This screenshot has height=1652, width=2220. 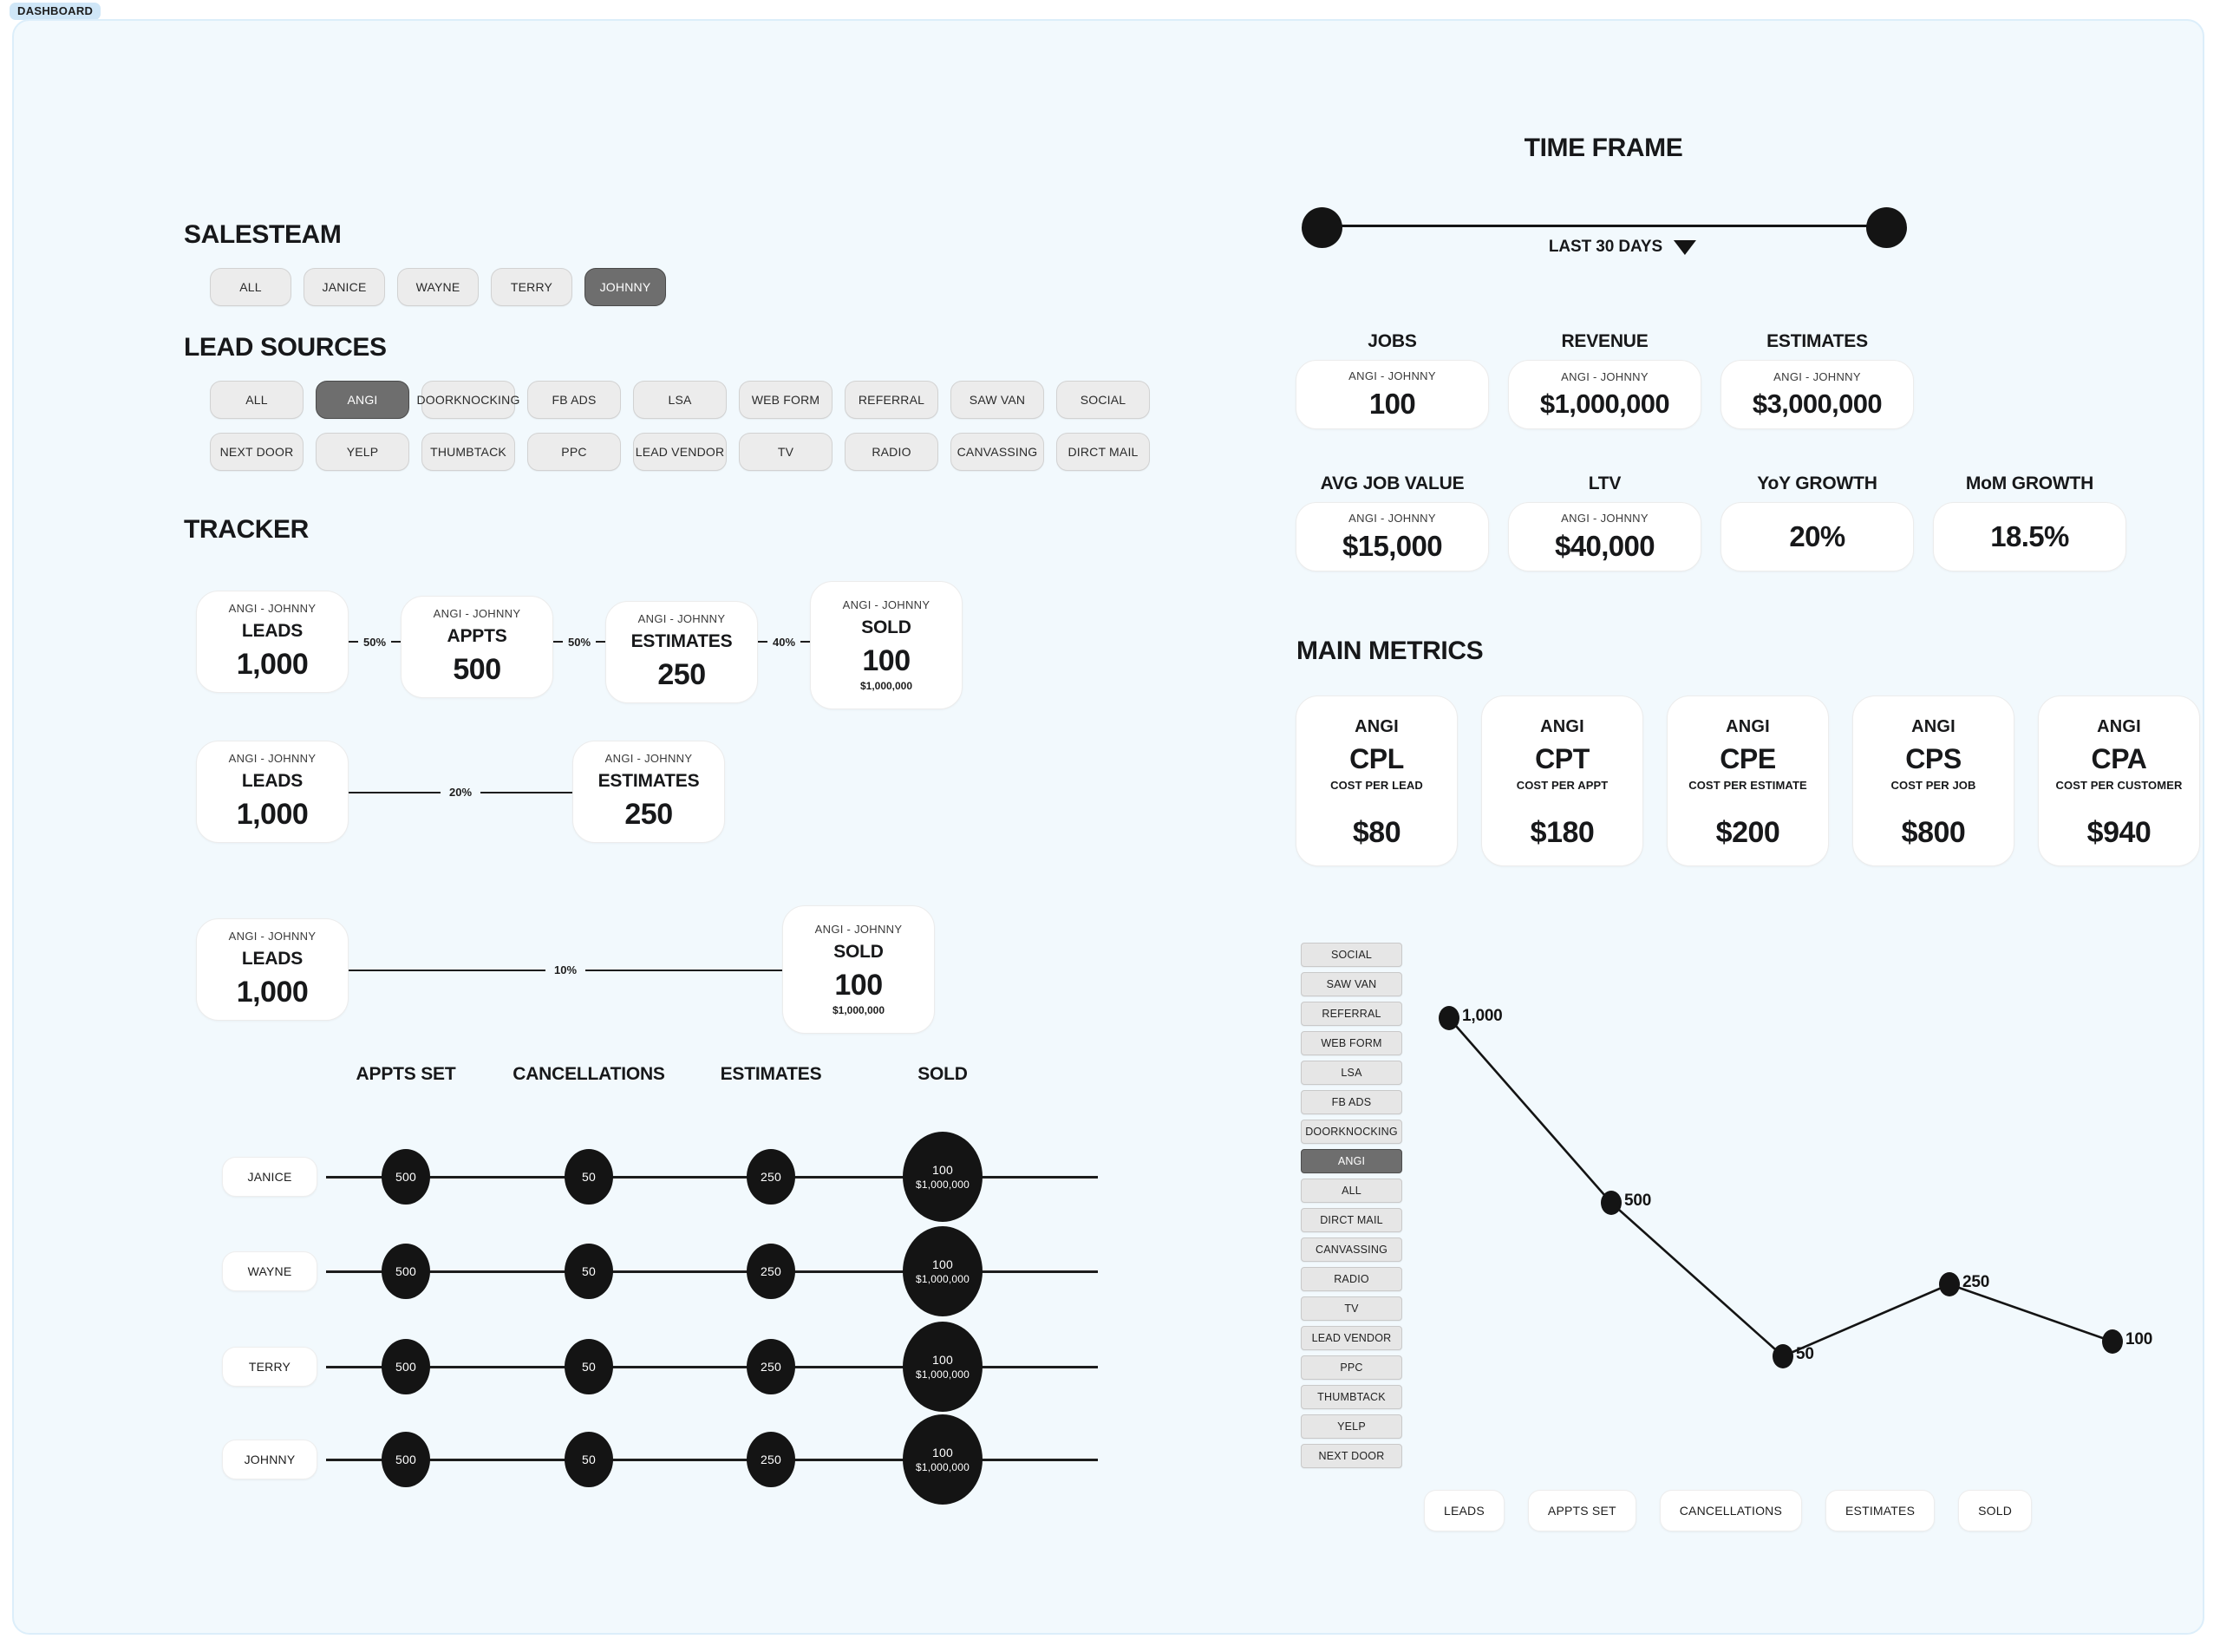 I want to click on chart-legend-item-fb-ads: FB ADS, so click(x=1351, y=1102).